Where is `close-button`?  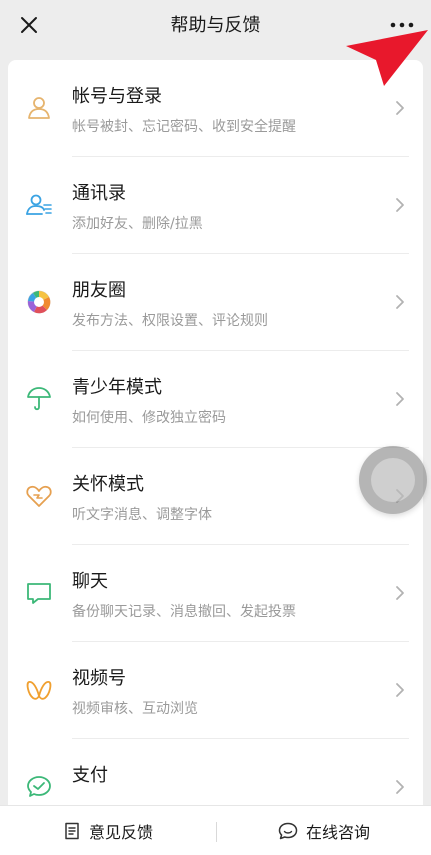
close-button is located at coordinates (29, 25).